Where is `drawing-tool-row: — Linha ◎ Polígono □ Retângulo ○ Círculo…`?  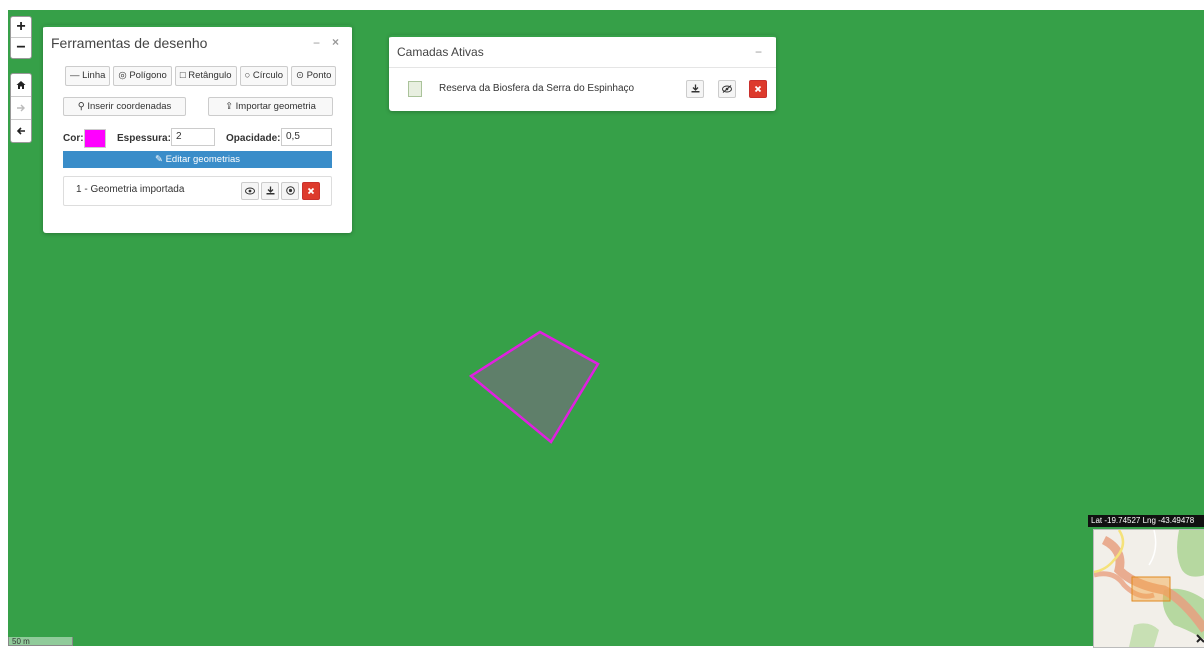 drawing-tool-row: — Linha ◎ Polígono □ Retângulo ○ Círculo… is located at coordinates (201, 76).